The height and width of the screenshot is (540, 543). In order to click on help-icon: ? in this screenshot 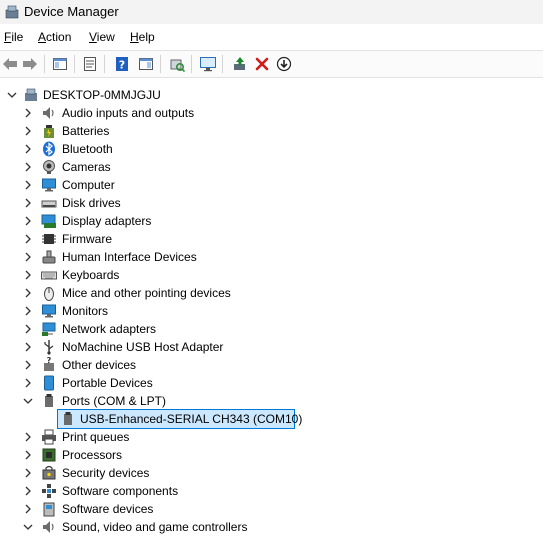, I will do `click(122, 64)`.